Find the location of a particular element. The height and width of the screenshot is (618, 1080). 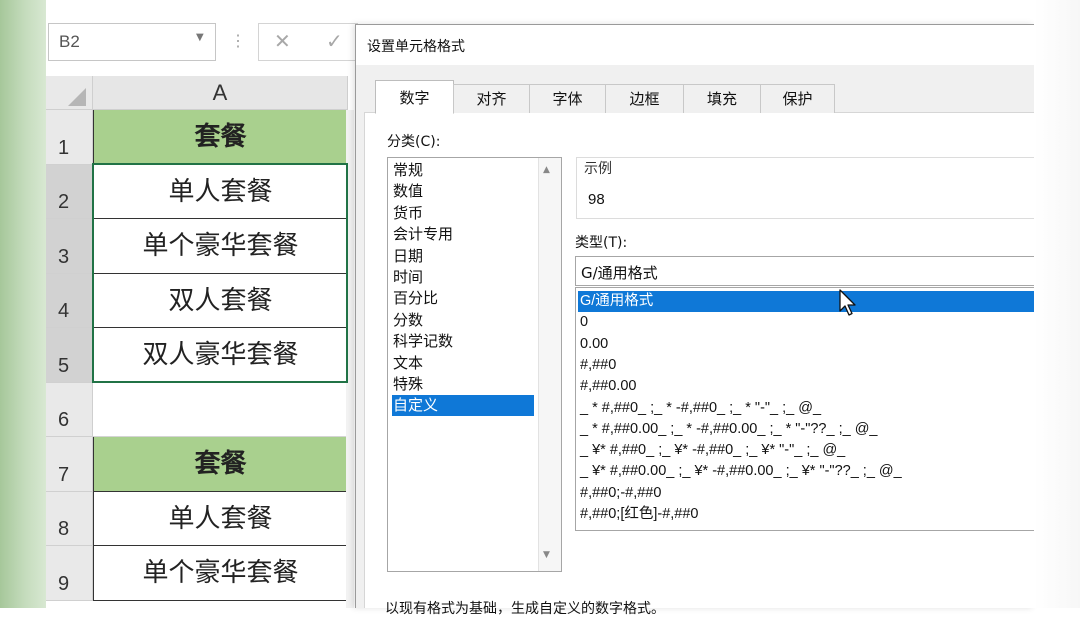

category-item: 文本 is located at coordinates (463, 363).